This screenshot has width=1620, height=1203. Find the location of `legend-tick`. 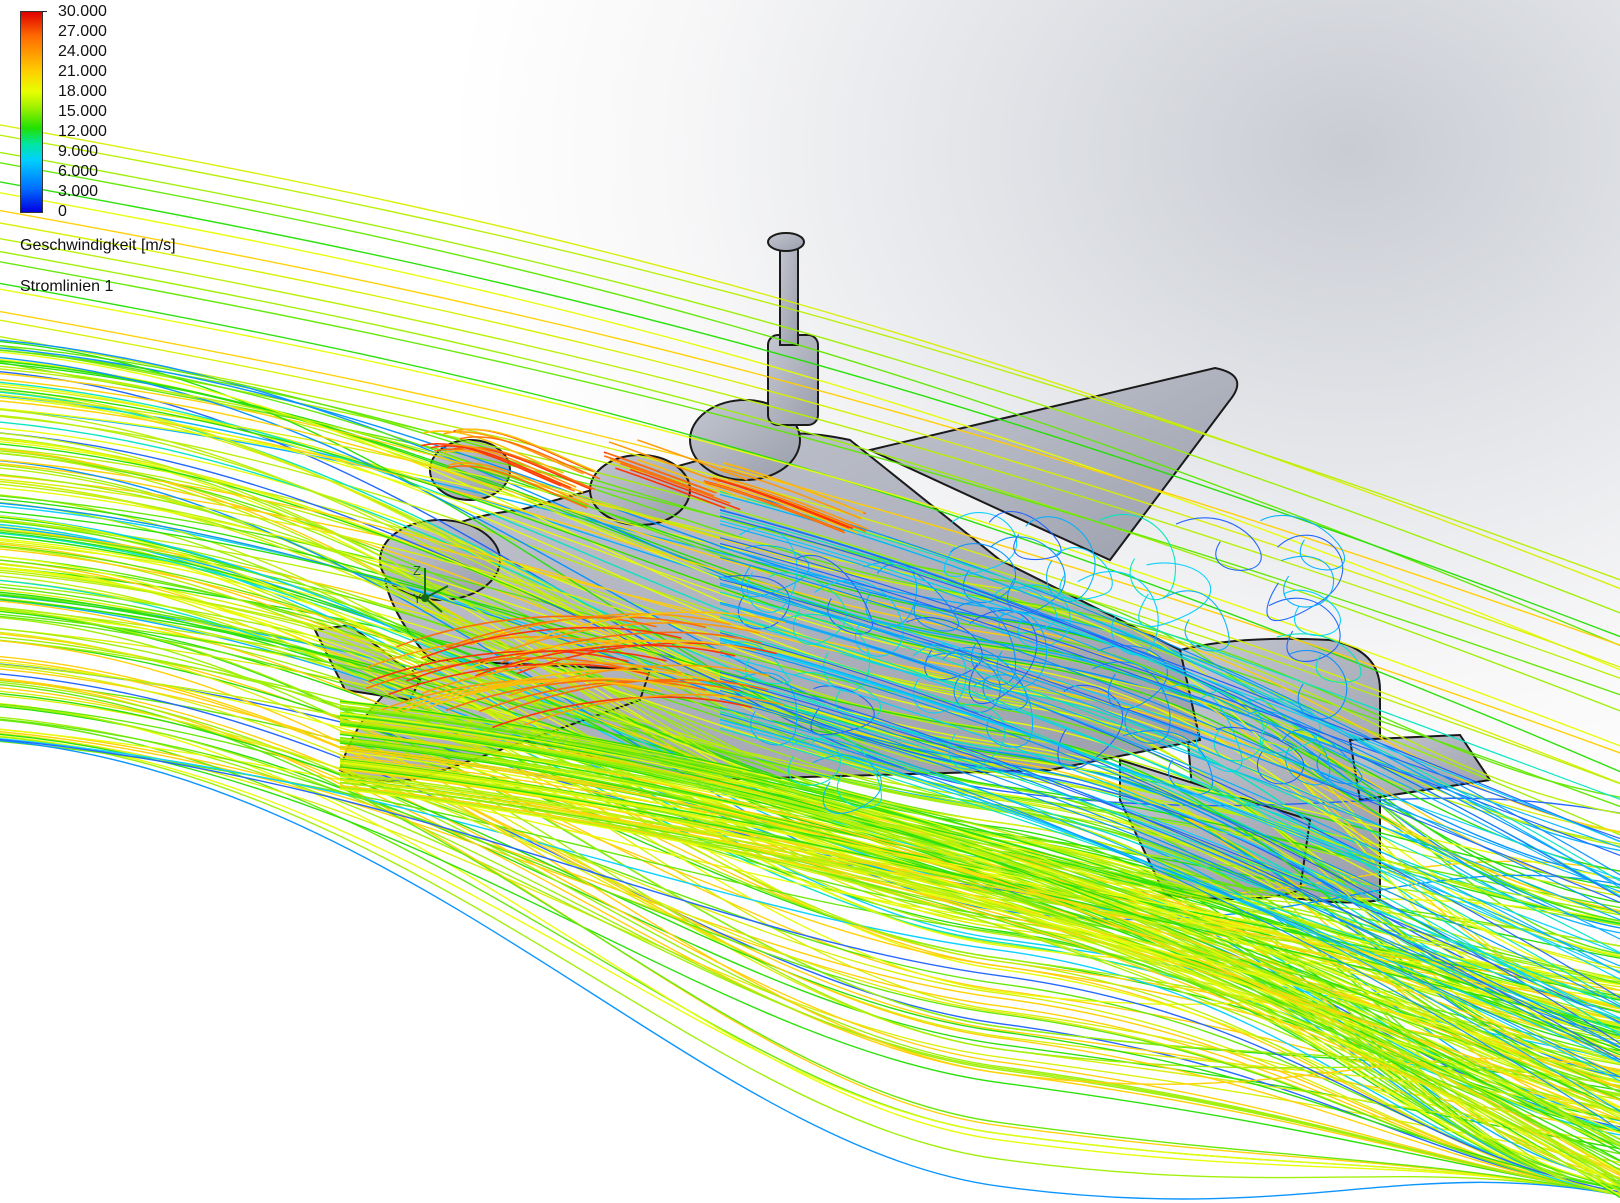

legend-tick is located at coordinates (44, 11).